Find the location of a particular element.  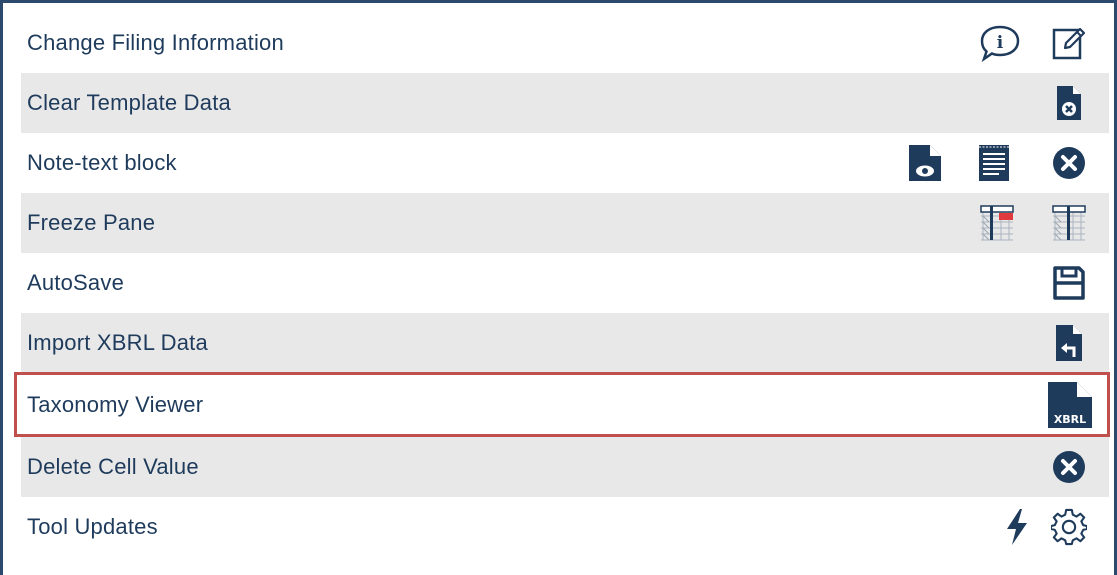

menu-item-label: Taxonomy Viewer is located at coordinates (115, 404).